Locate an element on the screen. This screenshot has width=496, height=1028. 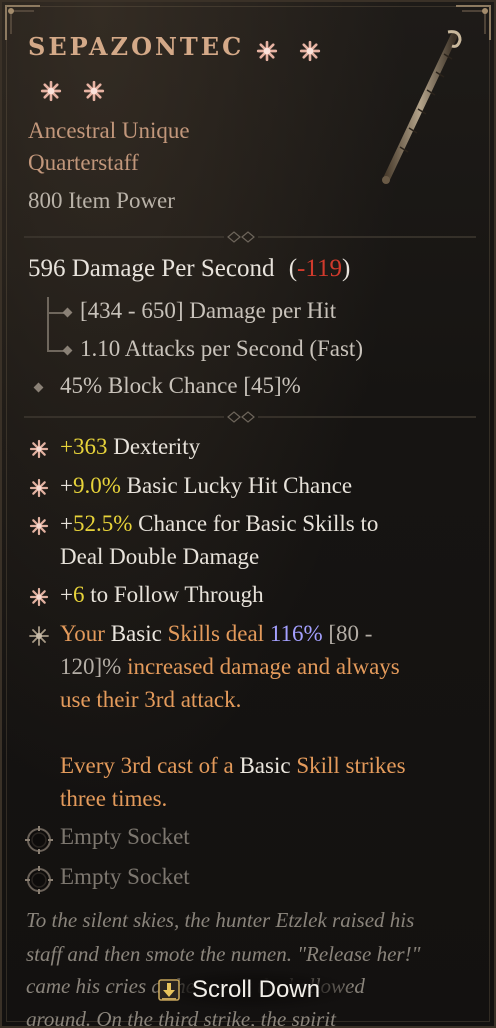
item-name: SEPAZONTEC is located at coordinates (136, 46).